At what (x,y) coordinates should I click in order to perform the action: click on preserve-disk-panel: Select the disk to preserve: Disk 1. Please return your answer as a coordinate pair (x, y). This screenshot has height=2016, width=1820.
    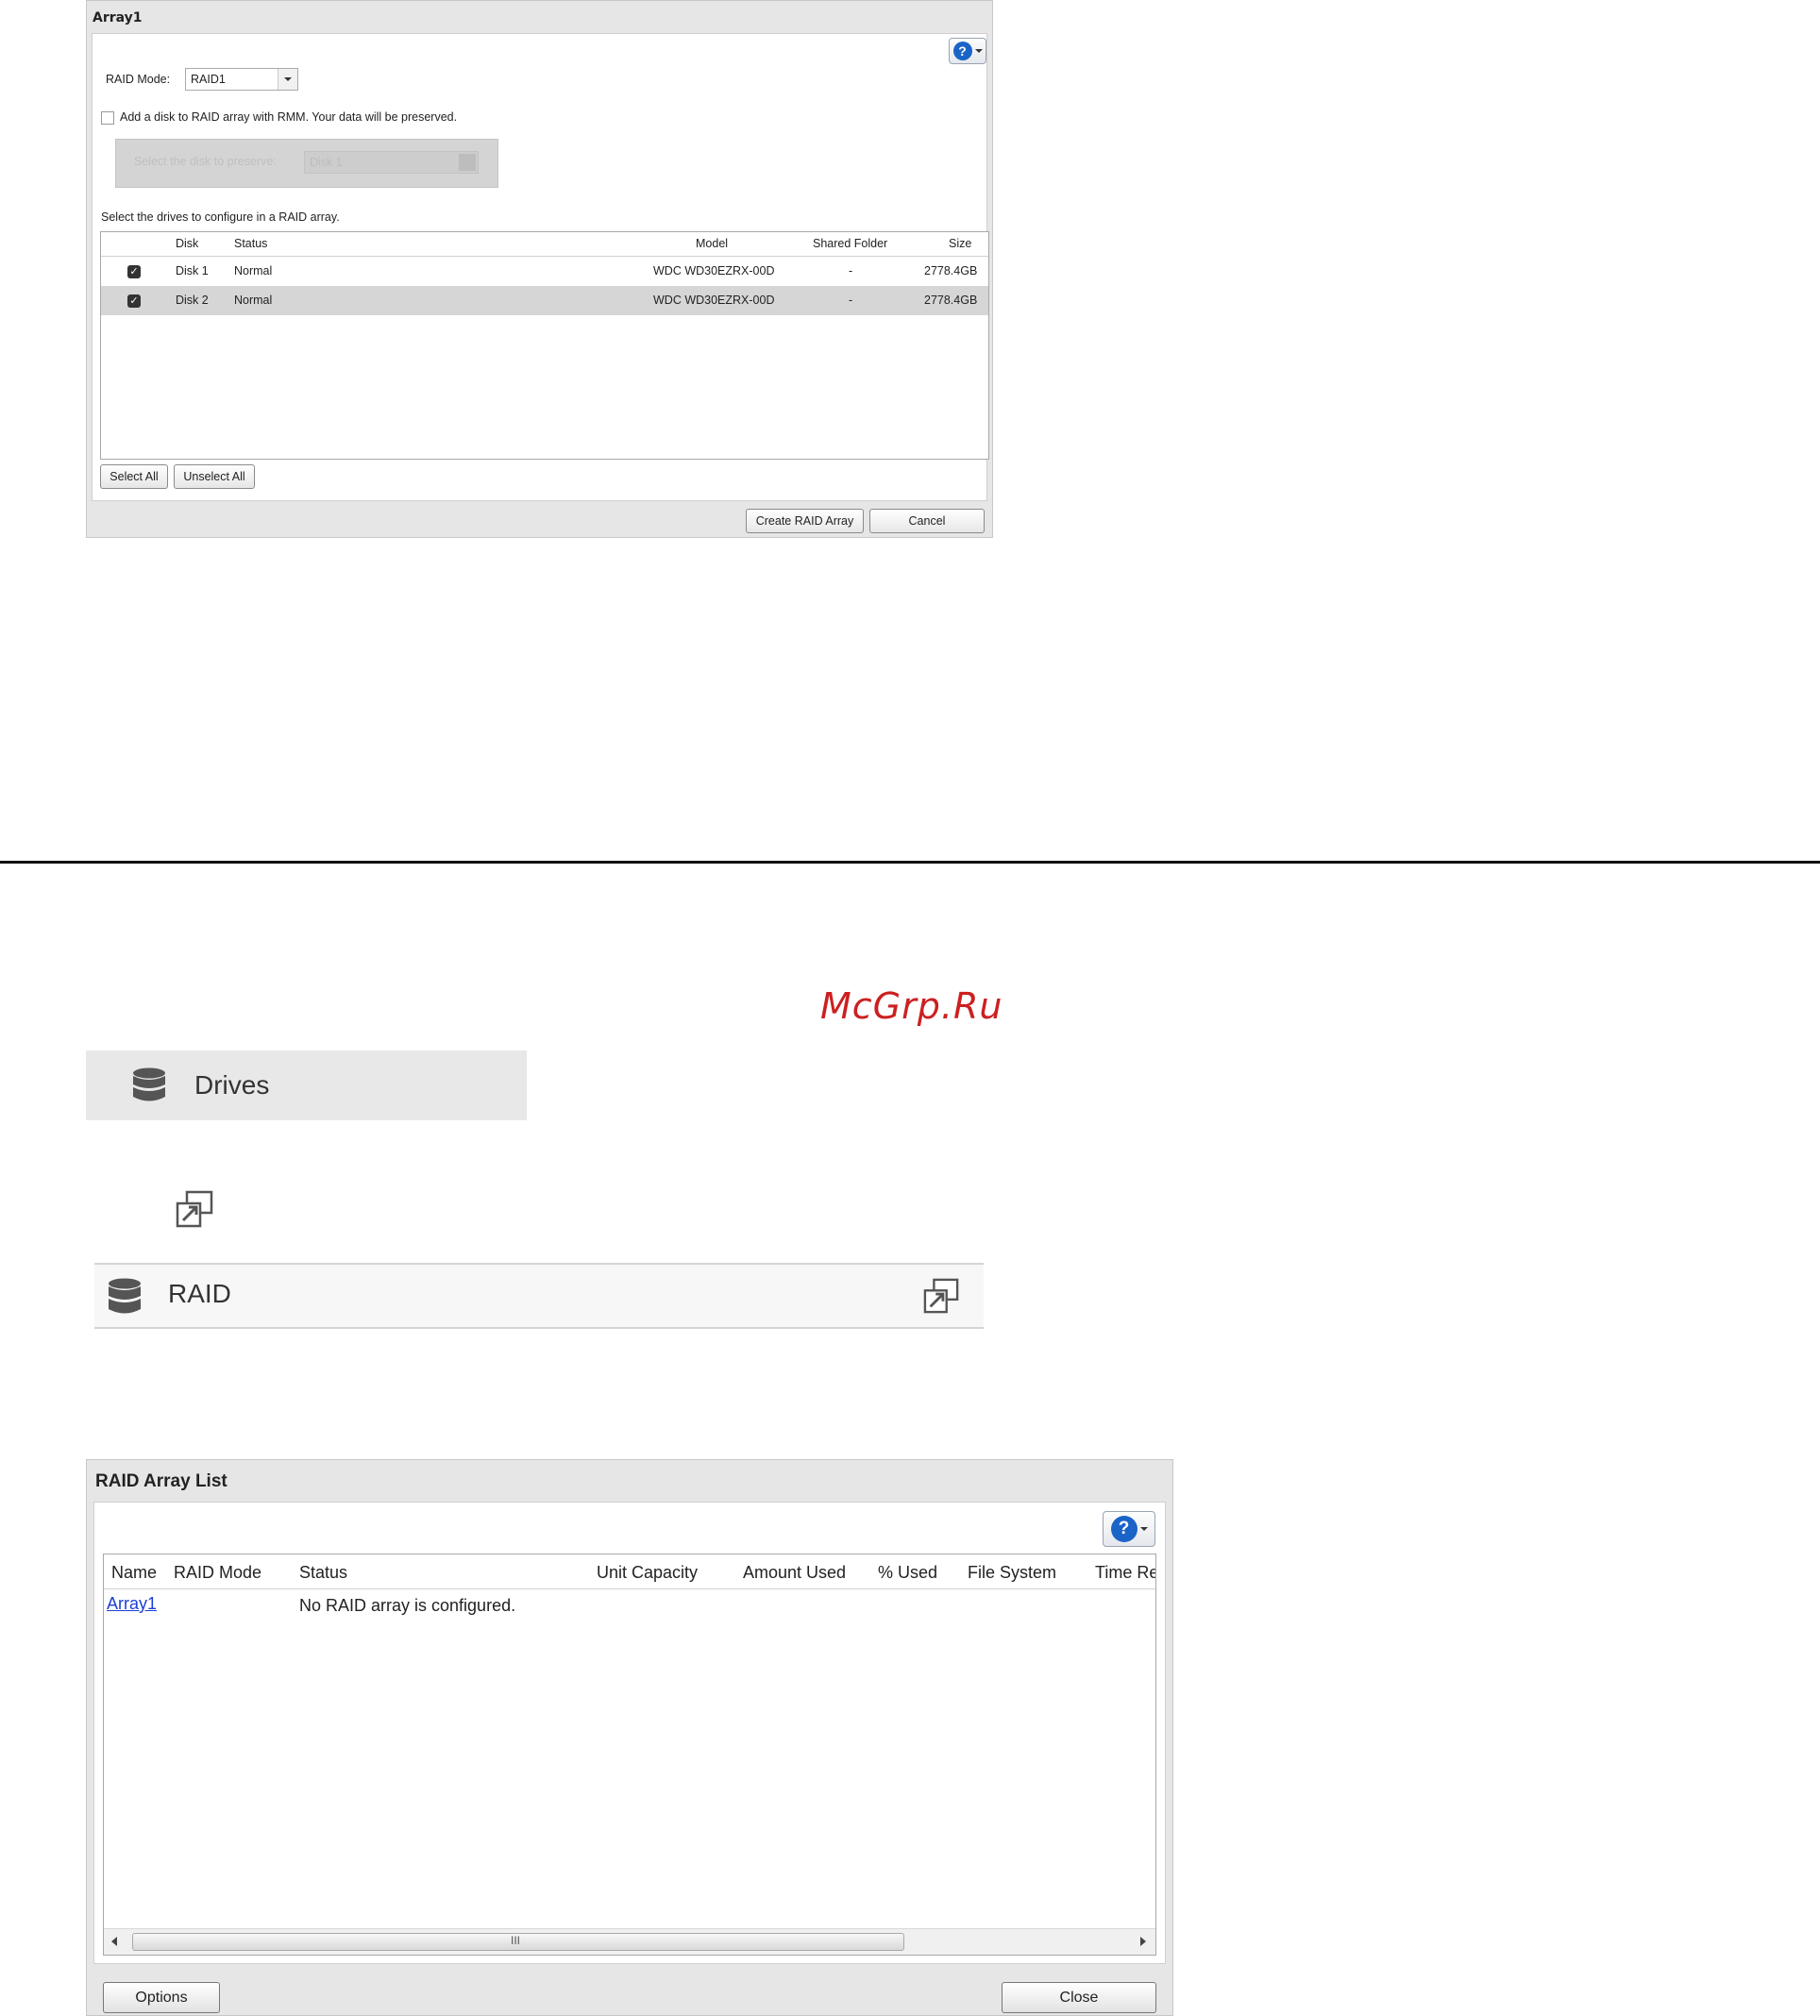
    Looking at the image, I should click on (306, 163).